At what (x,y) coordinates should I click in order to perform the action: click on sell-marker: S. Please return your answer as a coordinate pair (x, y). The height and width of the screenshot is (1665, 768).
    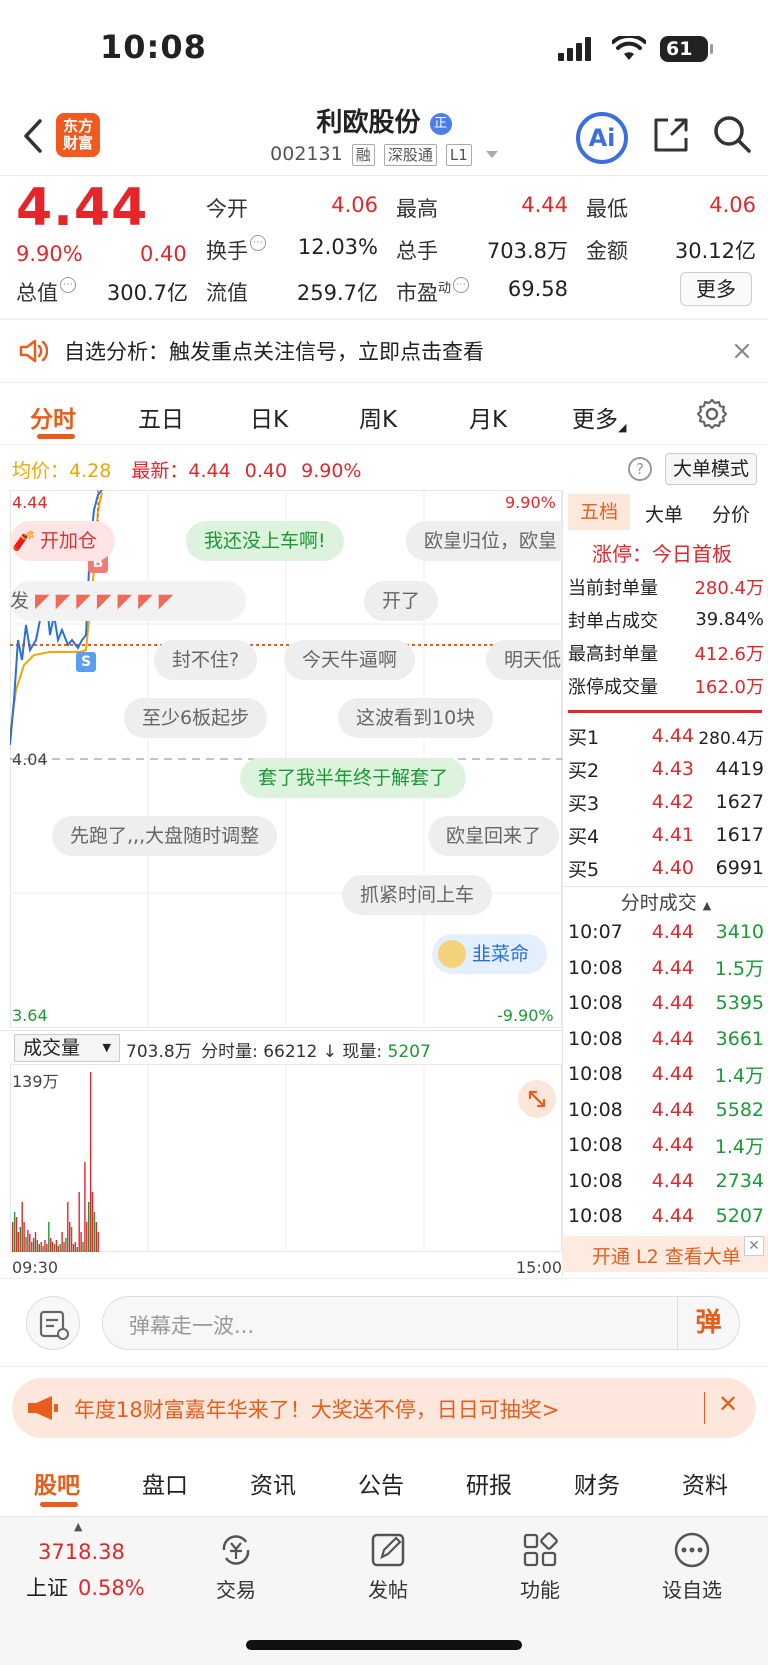
    Looking at the image, I should click on (86, 662).